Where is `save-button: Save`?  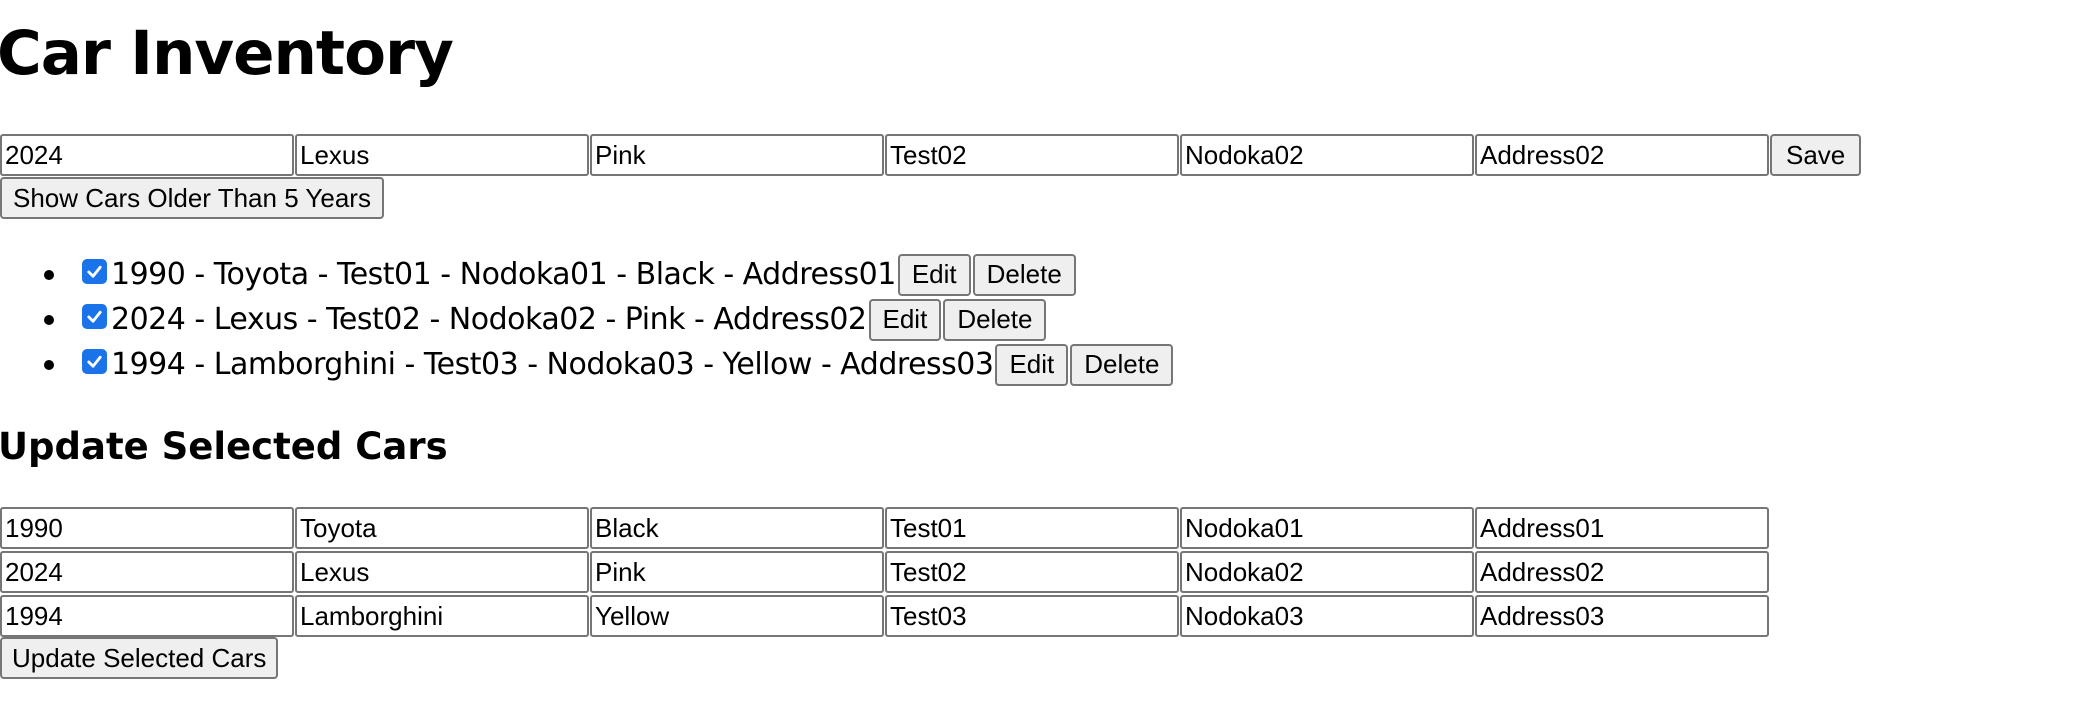 save-button: Save is located at coordinates (1816, 155).